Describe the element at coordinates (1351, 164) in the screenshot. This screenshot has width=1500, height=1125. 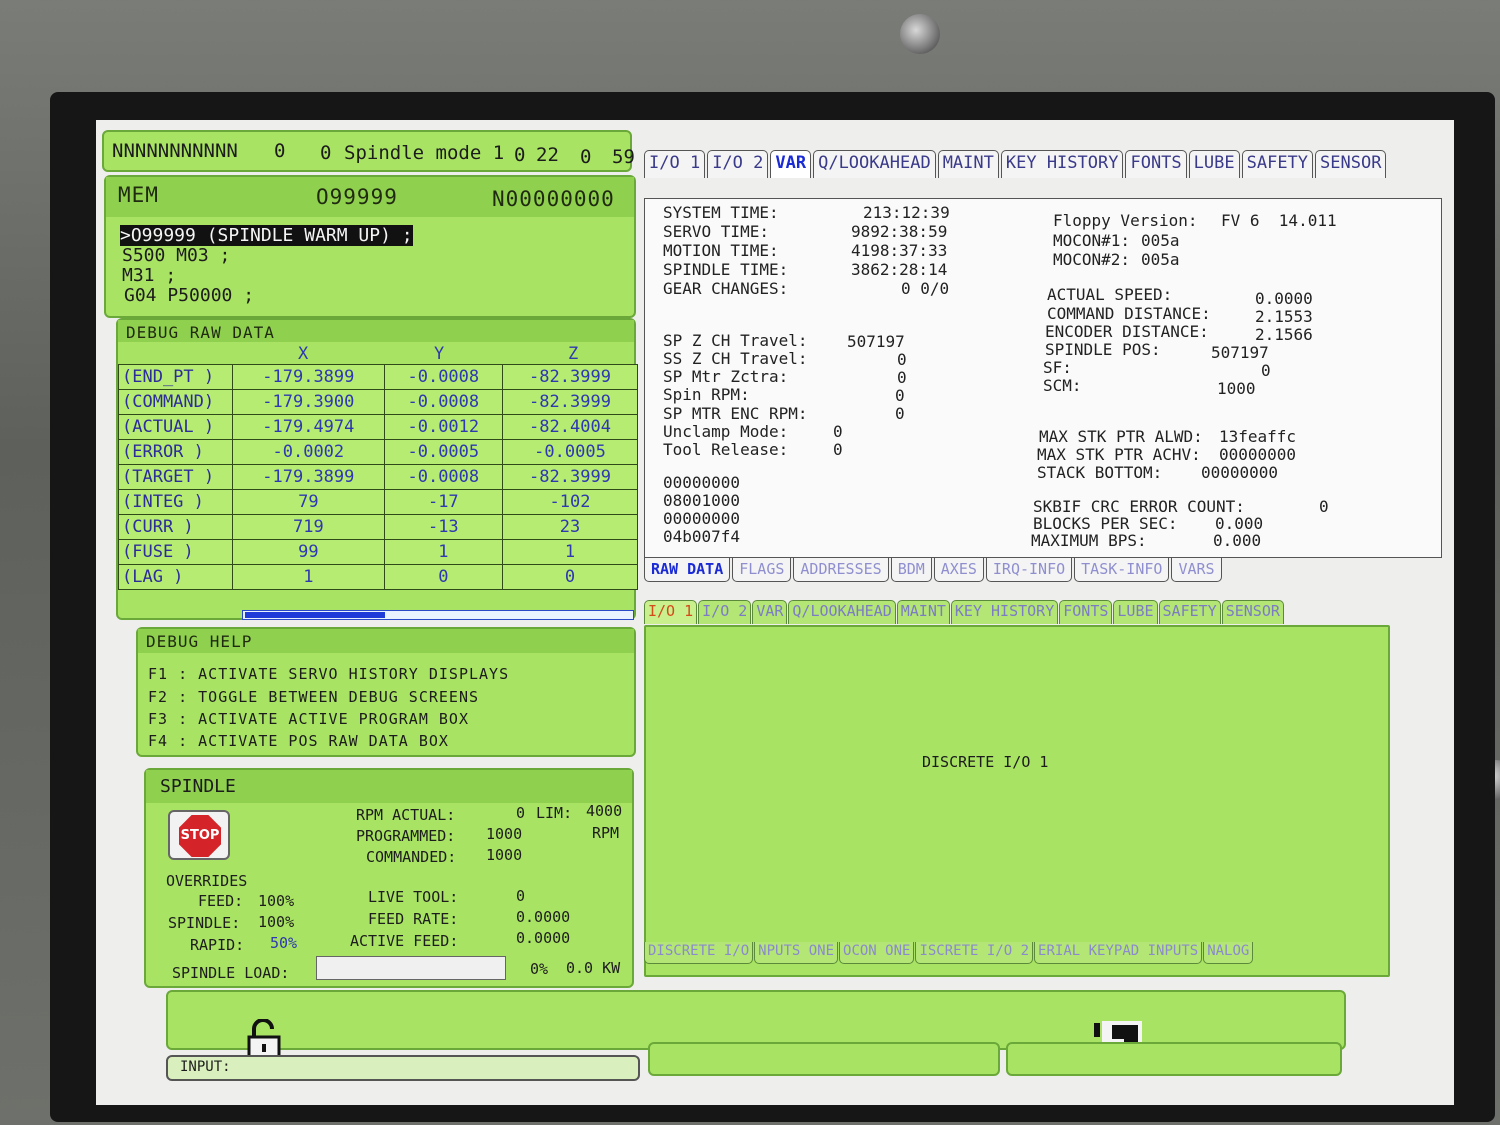
I see `tab-sensor: SENSOR` at that location.